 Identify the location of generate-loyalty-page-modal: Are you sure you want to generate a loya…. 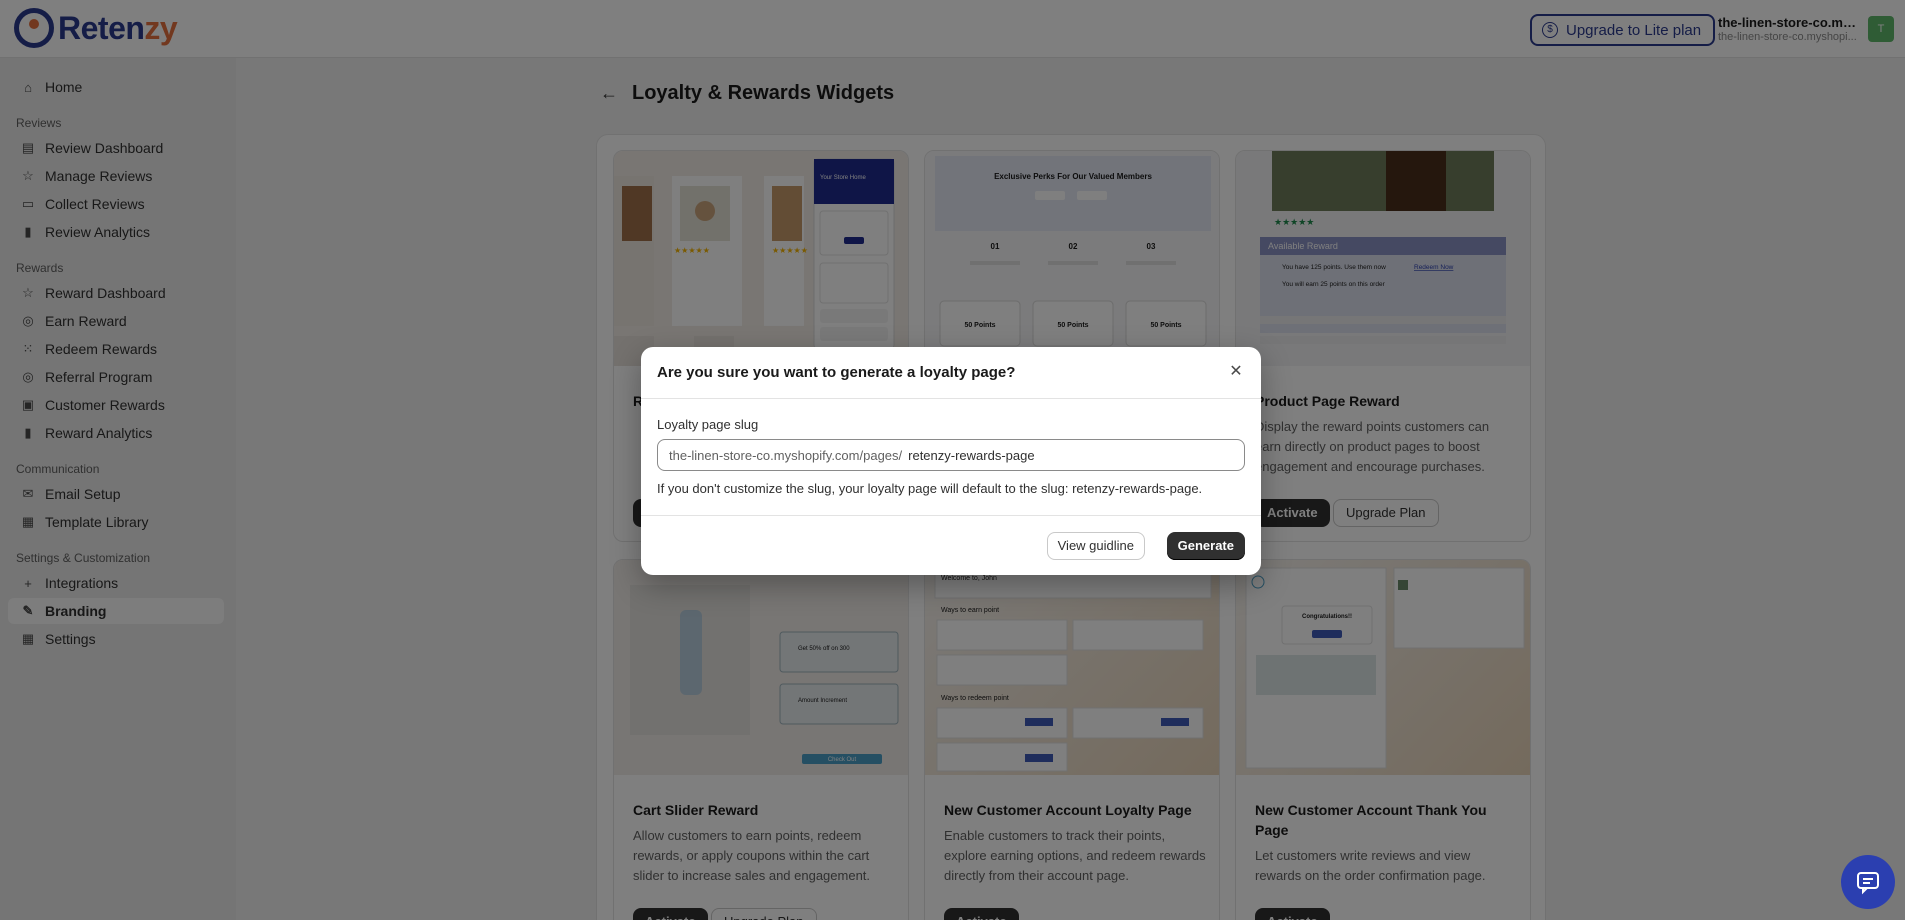
(951, 461).